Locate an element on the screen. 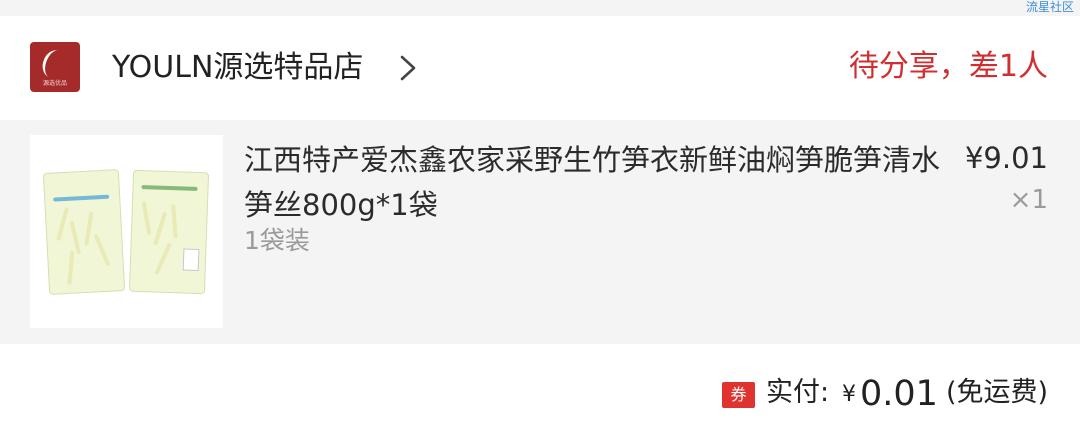 This screenshot has height=437, width=1080. shop-logo-icon: 源选优品 is located at coordinates (55, 67).